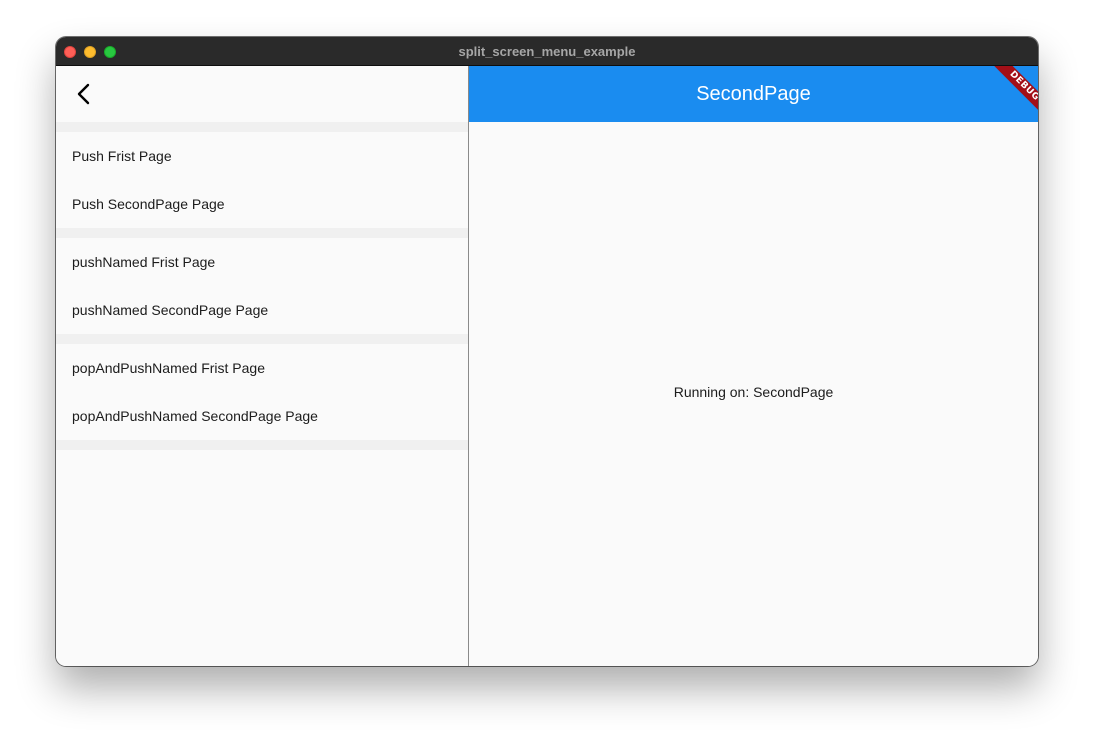 The image size is (1094, 740). I want to click on back-button, so click(84, 94).